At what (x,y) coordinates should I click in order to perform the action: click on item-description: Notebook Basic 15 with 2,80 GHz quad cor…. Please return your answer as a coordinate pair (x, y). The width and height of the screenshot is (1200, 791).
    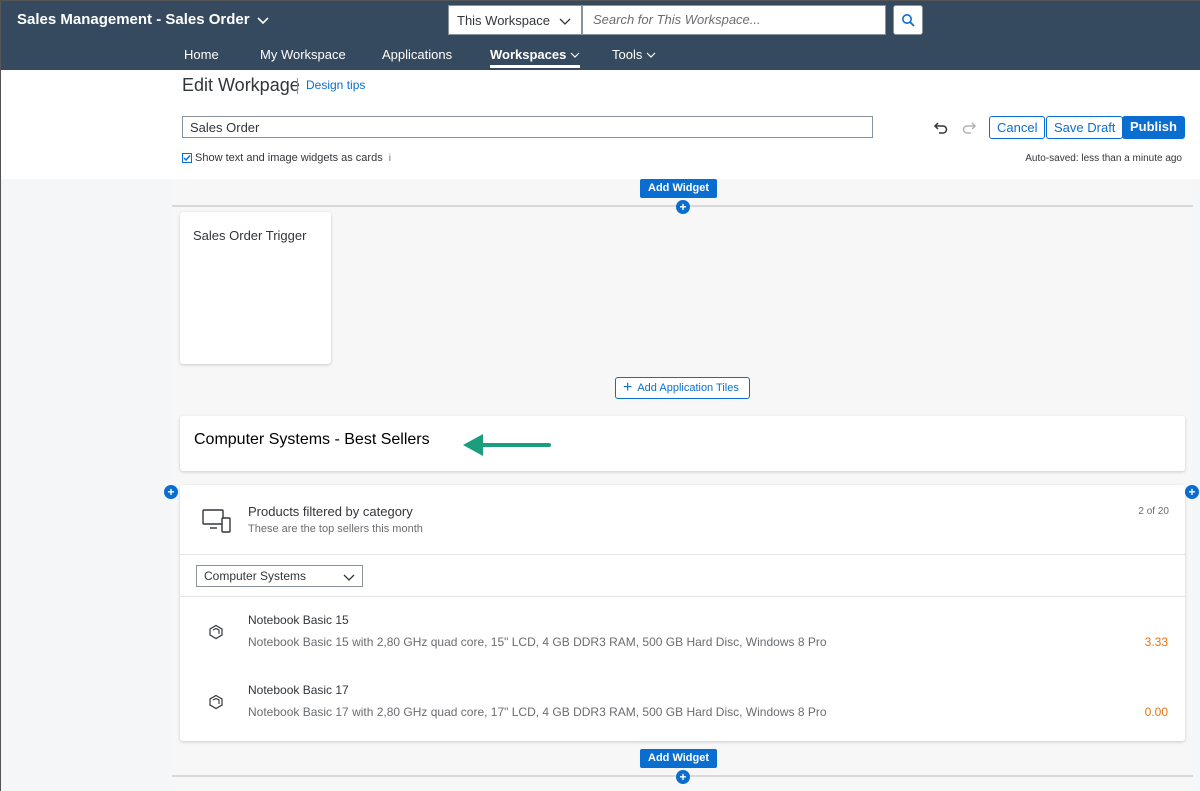
    Looking at the image, I should click on (537, 642).